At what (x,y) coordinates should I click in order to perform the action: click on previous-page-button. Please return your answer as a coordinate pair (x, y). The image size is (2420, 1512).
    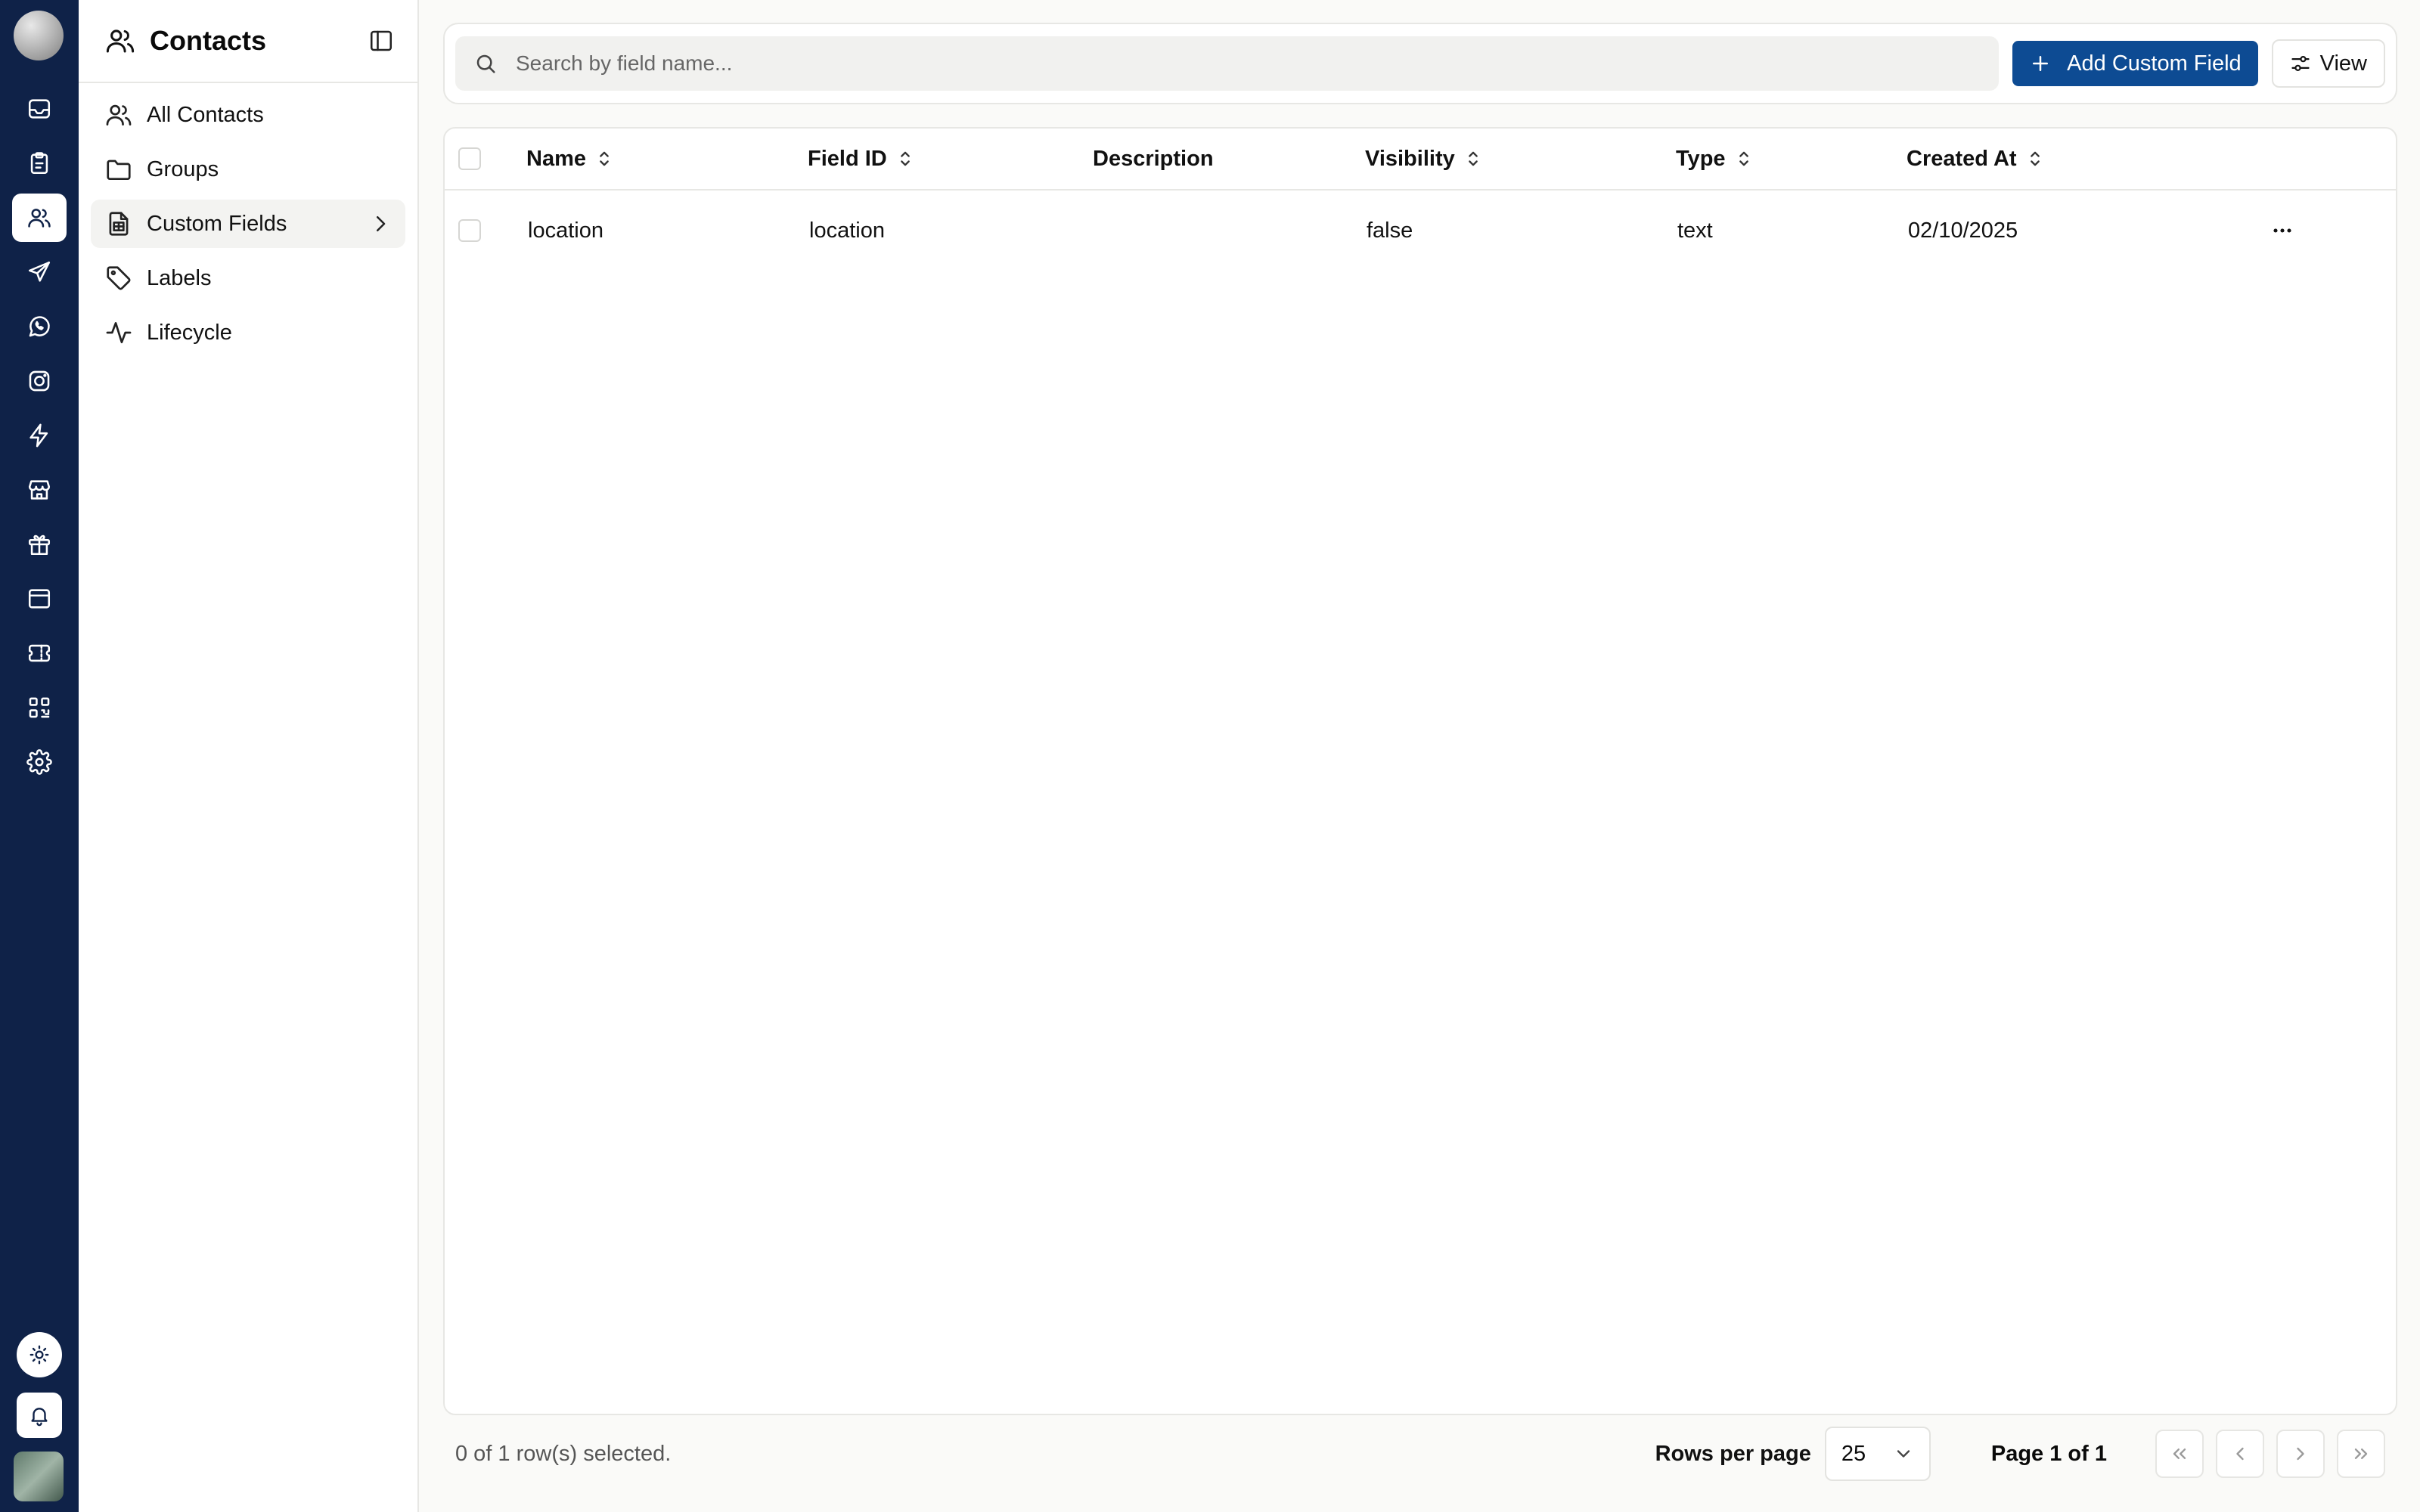
    Looking at the image, I should click on (2240, 1454).